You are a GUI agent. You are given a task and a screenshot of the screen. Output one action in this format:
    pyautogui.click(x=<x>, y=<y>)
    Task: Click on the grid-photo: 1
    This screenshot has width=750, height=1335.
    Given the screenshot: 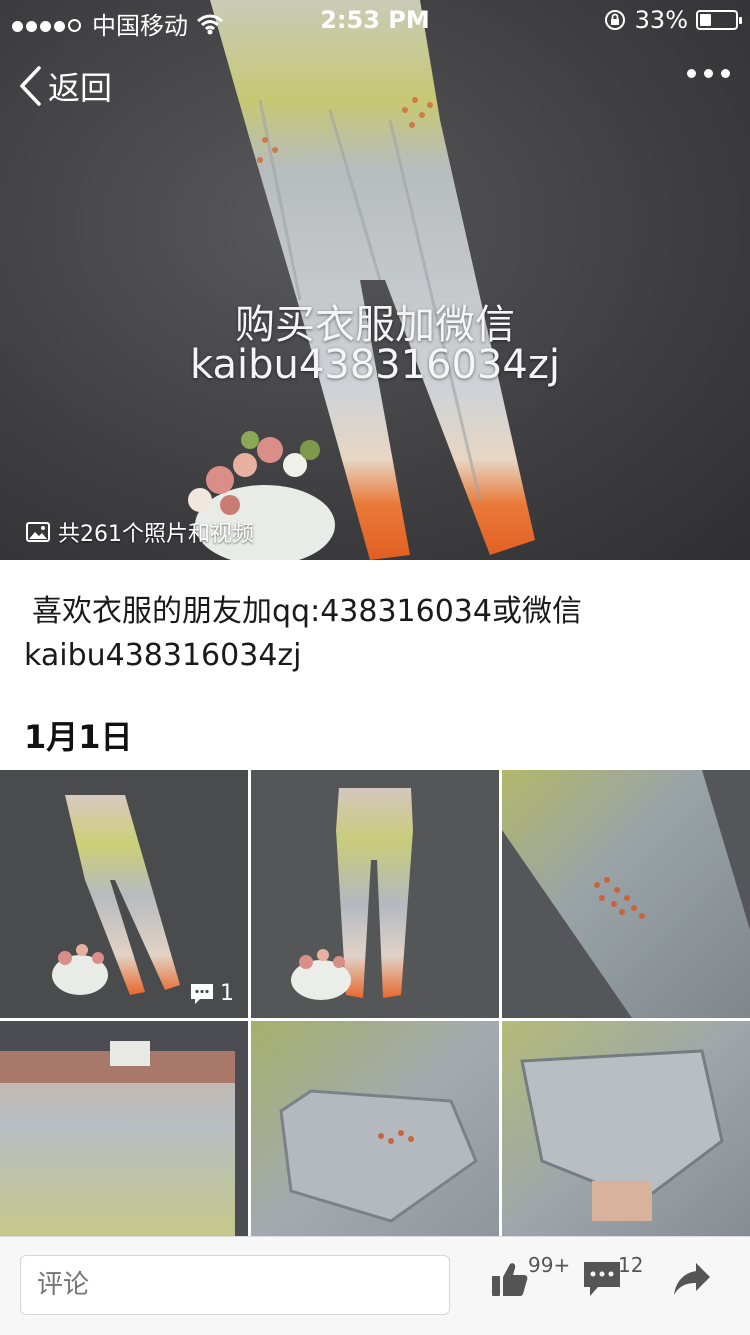 What is the action you would take?
    pyautogui.click(x=124, y=894)
    